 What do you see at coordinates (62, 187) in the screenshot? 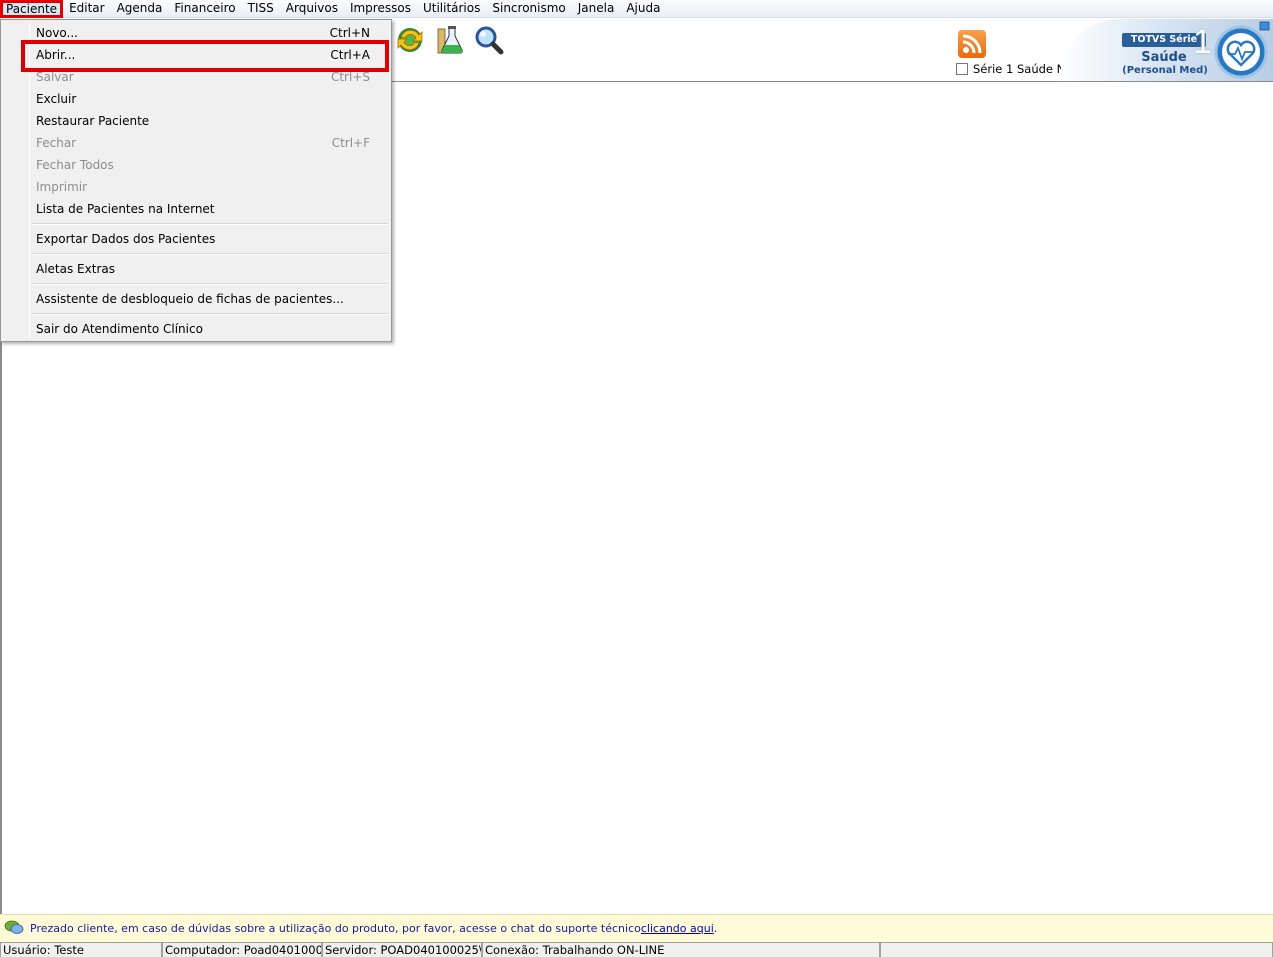
I see `menu-item-label: Imprimir` at bounding box center [62, 187].